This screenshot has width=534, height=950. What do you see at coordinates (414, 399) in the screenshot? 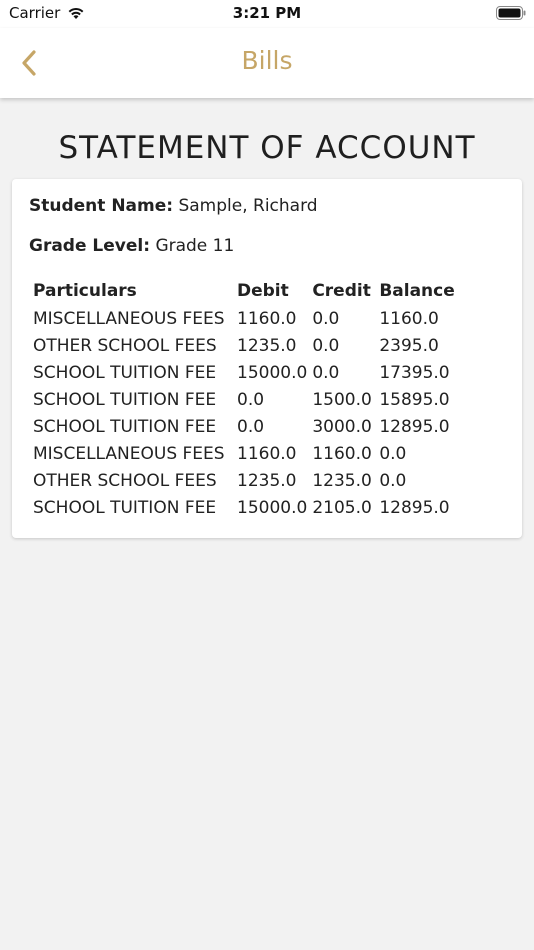
I see `cell-balance: 15895.0` at bounding box center [414, 399].